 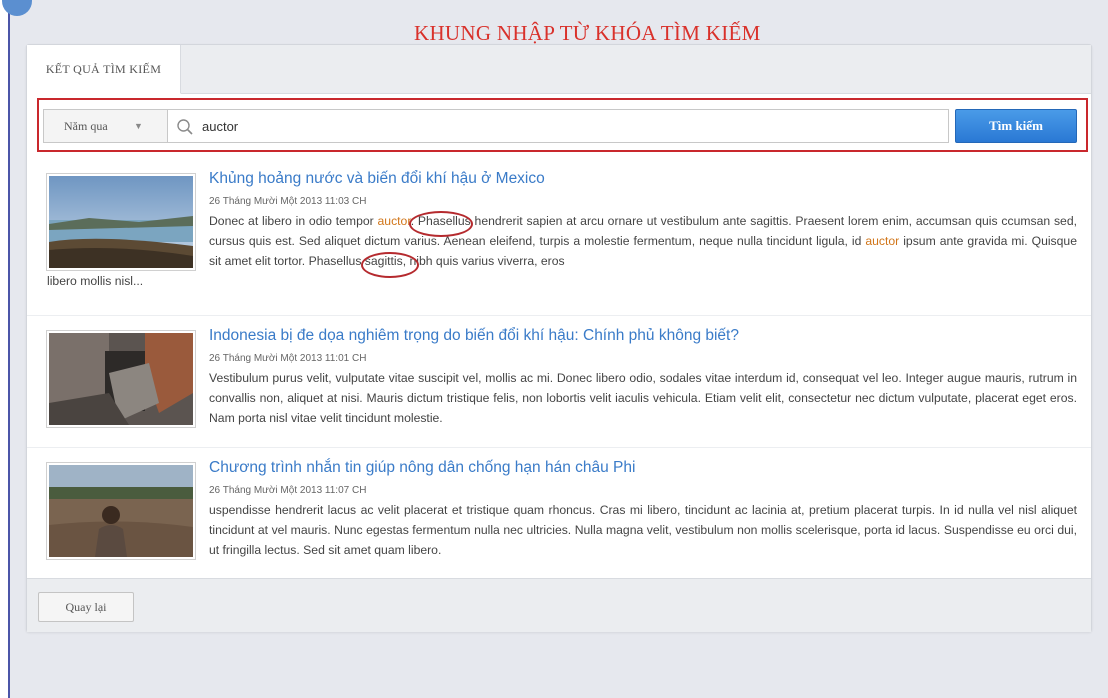 What do you see at coordinates (9, 349) in the screenshot?
I see `left-rail-border` at bounding box center [9, 349].